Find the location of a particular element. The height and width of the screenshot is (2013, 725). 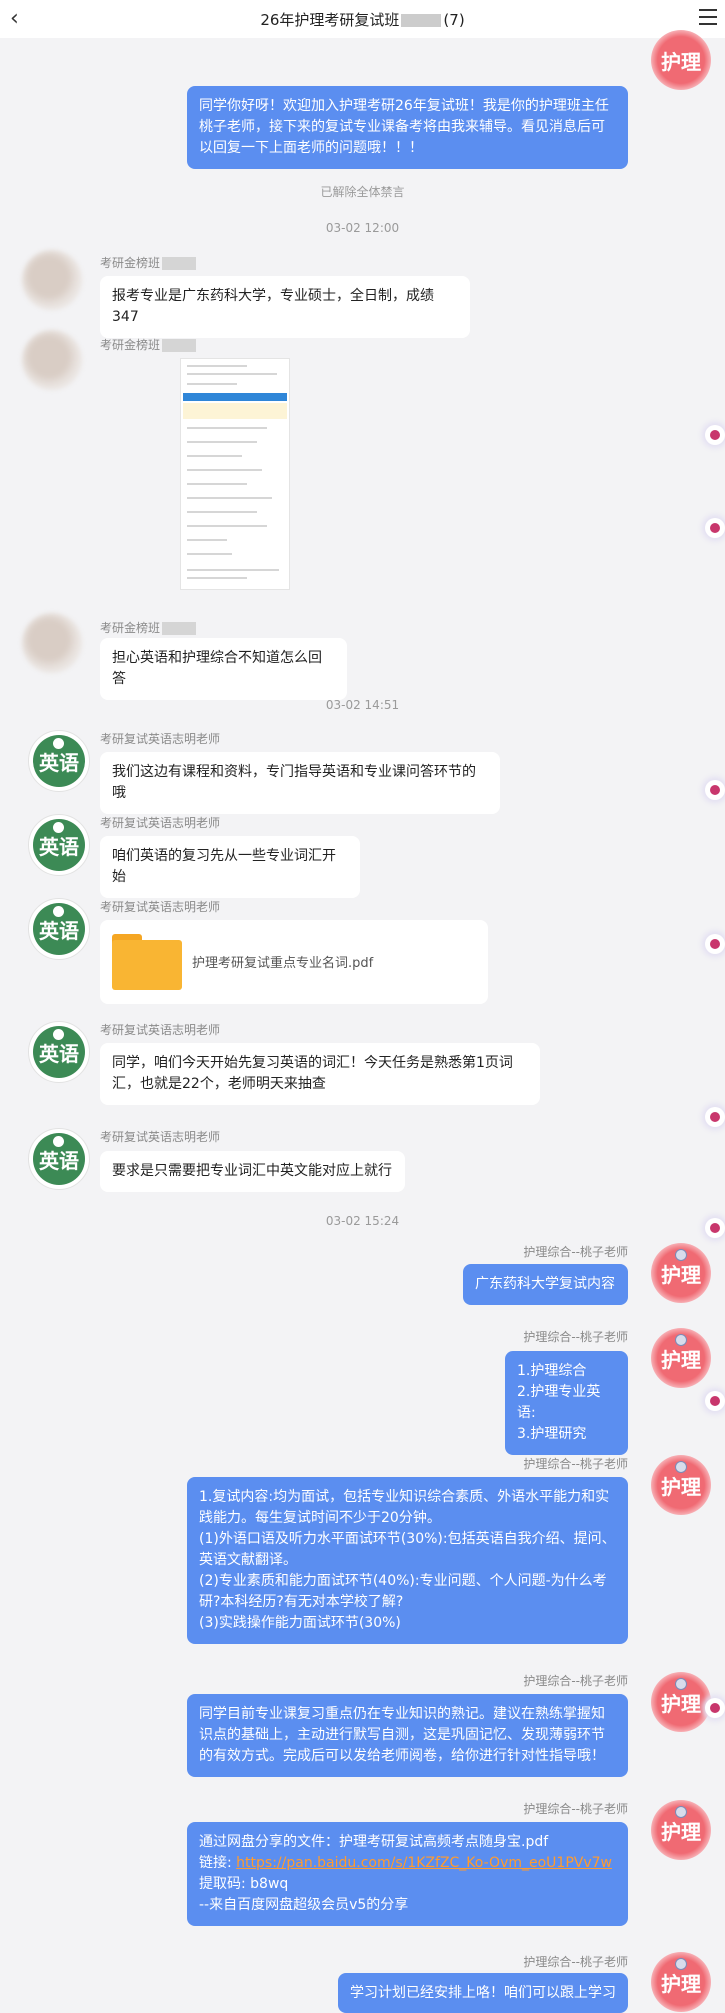

message-bubble: 学习计划已经安排上咯！咱们可以跟上学习 is located at coordinates (483, 1993).